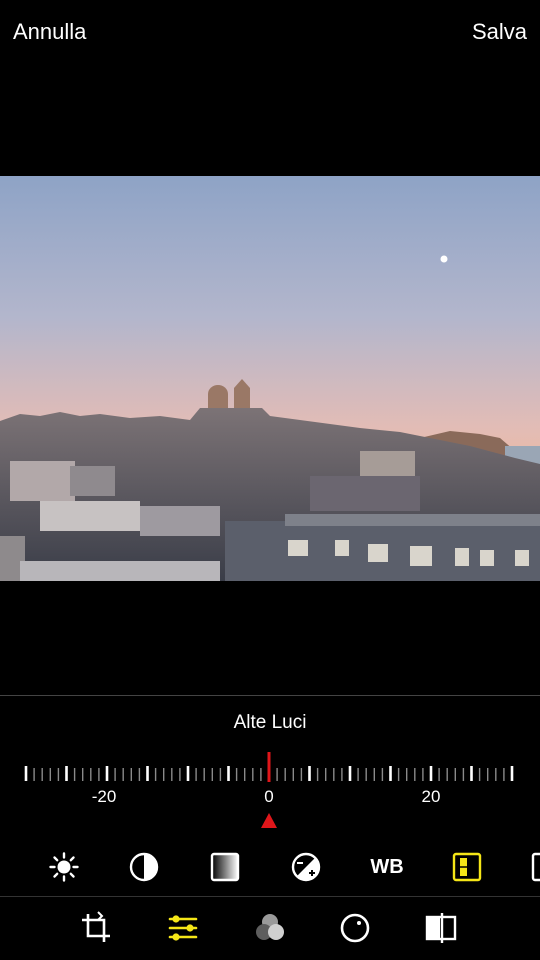 The width and height of the screenshot is (540, 960). I want to click on highlights-tool, so click(467, 867).